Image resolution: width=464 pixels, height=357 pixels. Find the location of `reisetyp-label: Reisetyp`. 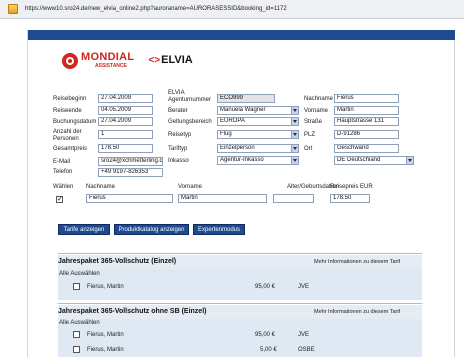

reisetyp-label: Reisetyp is located at coordinates (180, 135).